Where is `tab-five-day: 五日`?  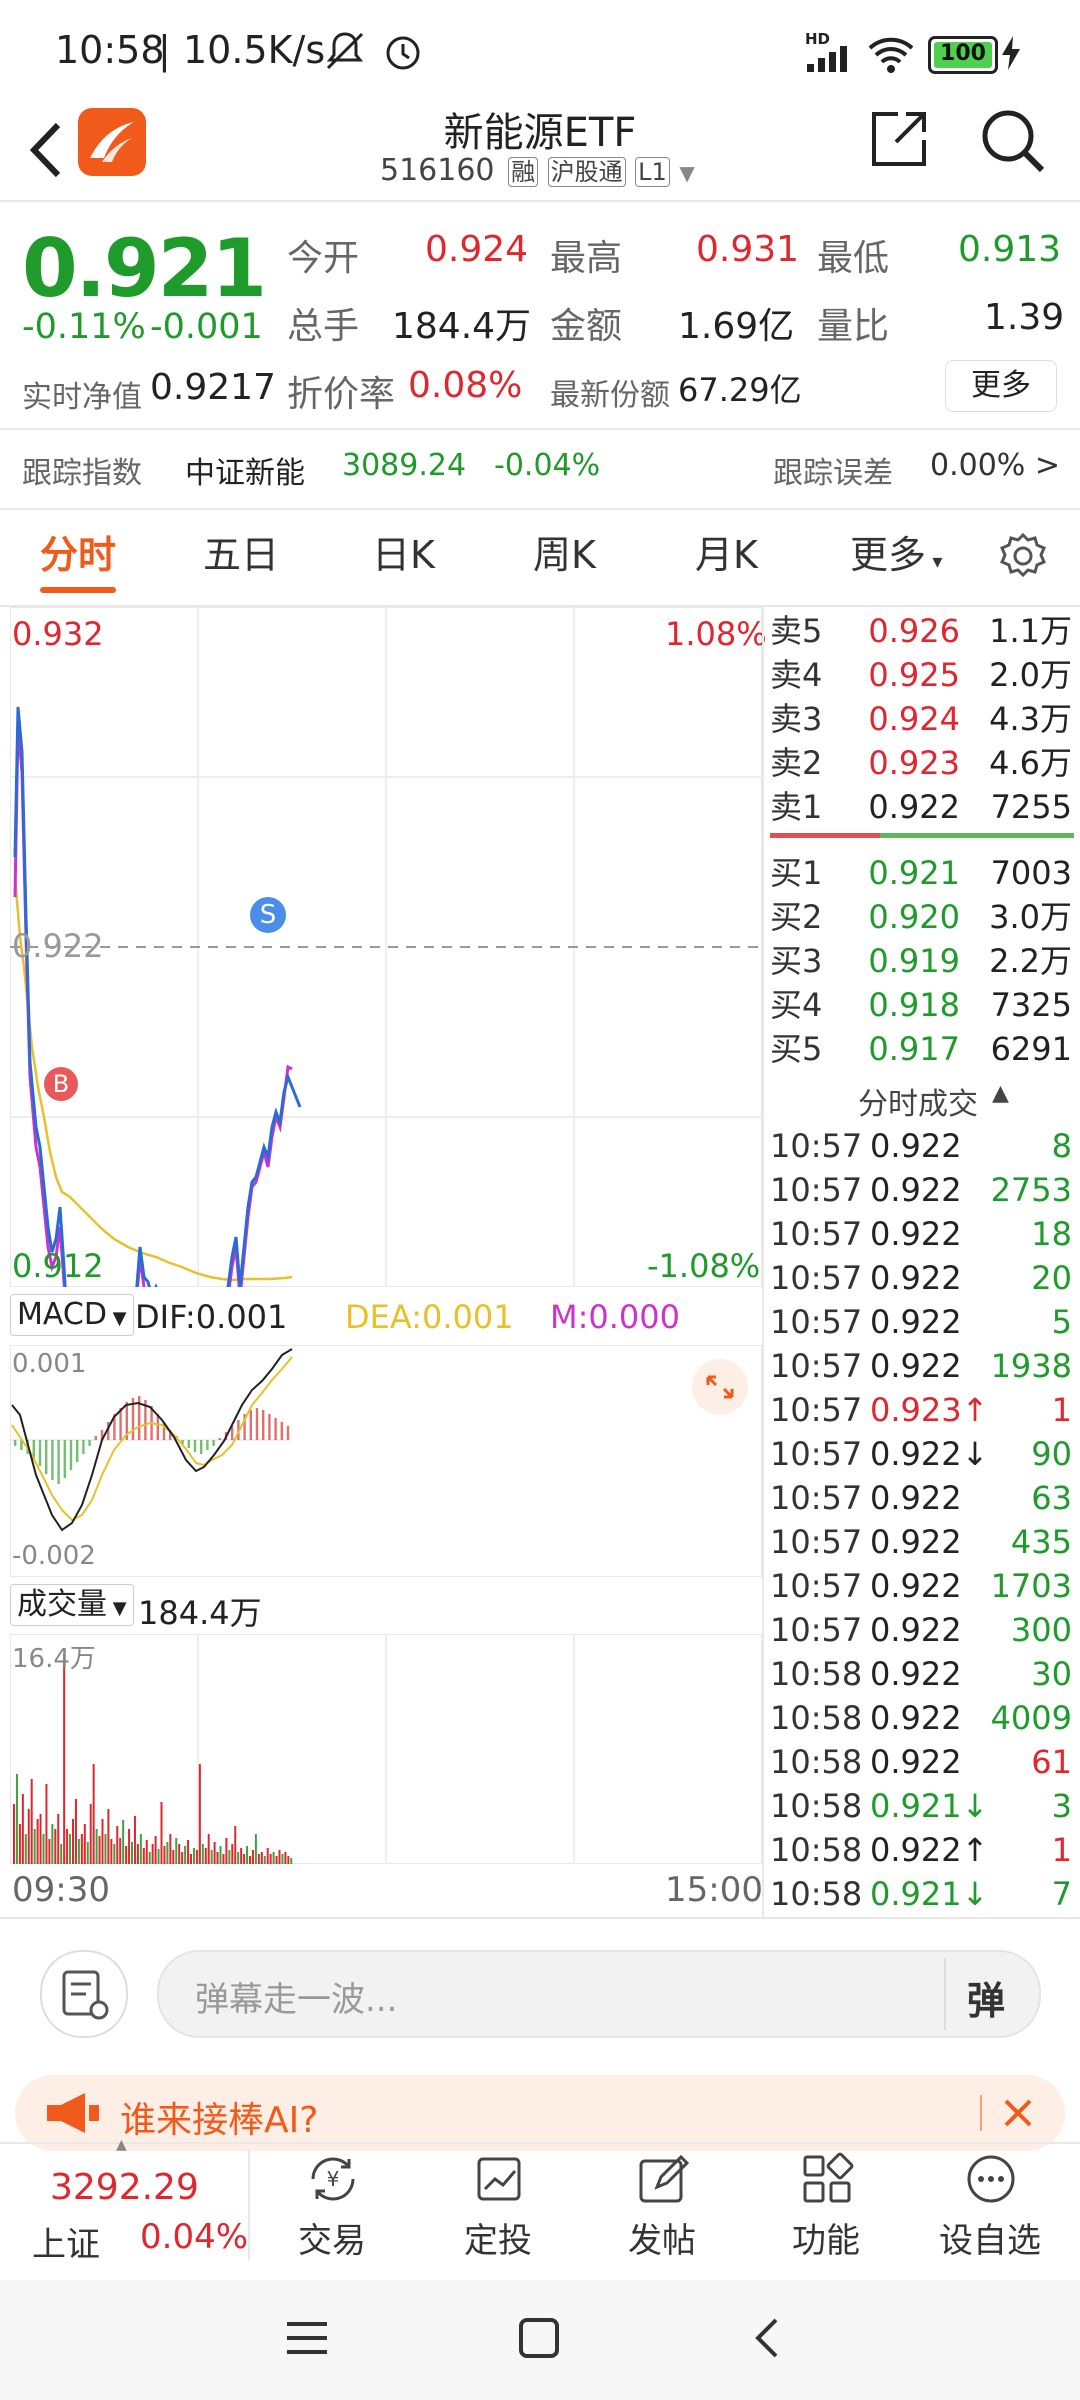 tab-five-day: 五日 is located at coordinates (241, 555).